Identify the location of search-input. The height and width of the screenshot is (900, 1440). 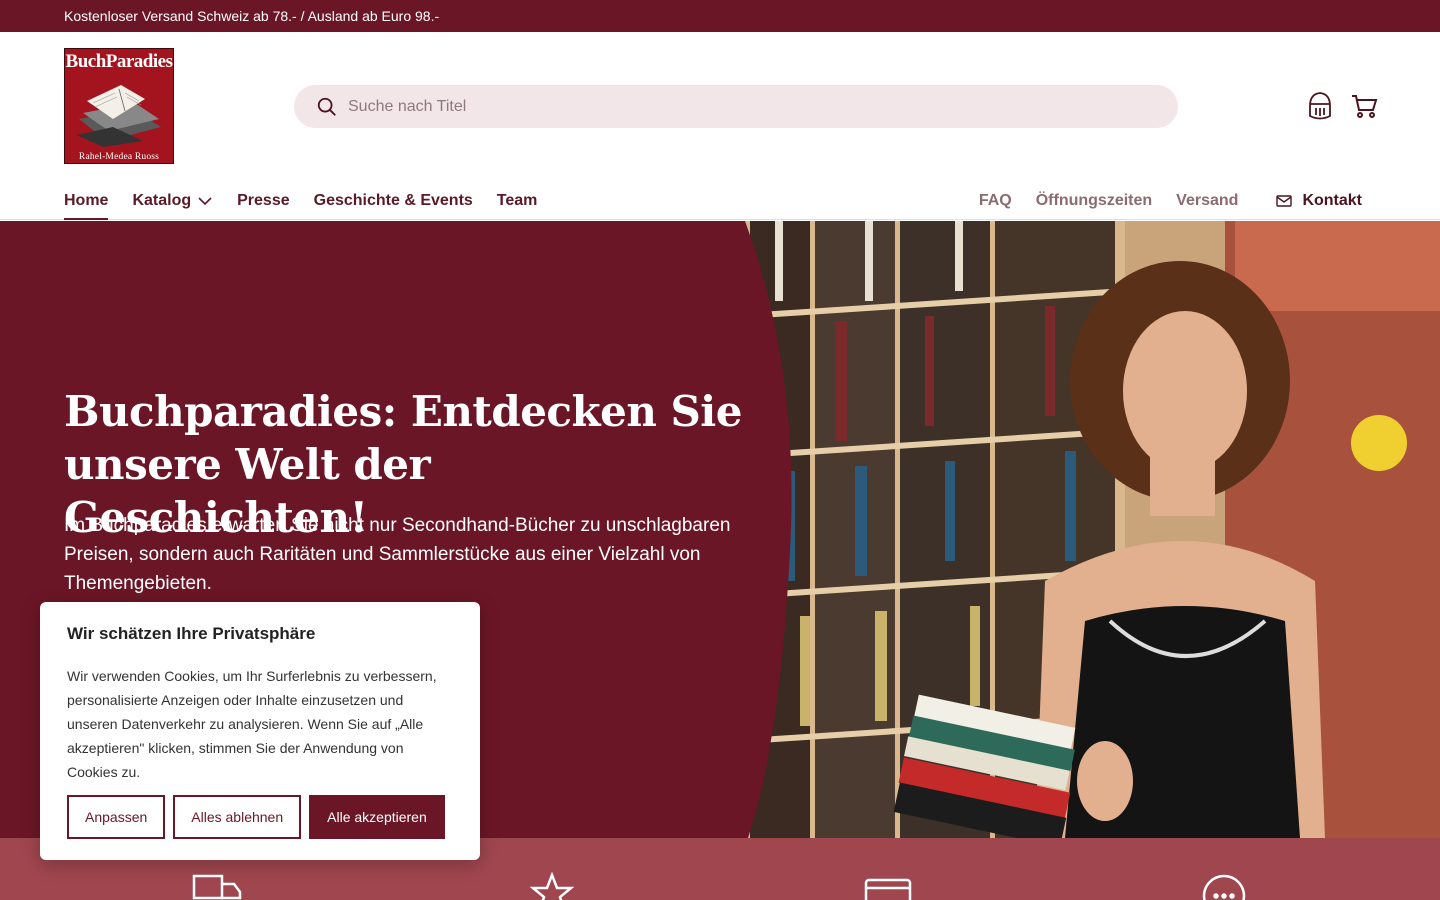
(738, 106).